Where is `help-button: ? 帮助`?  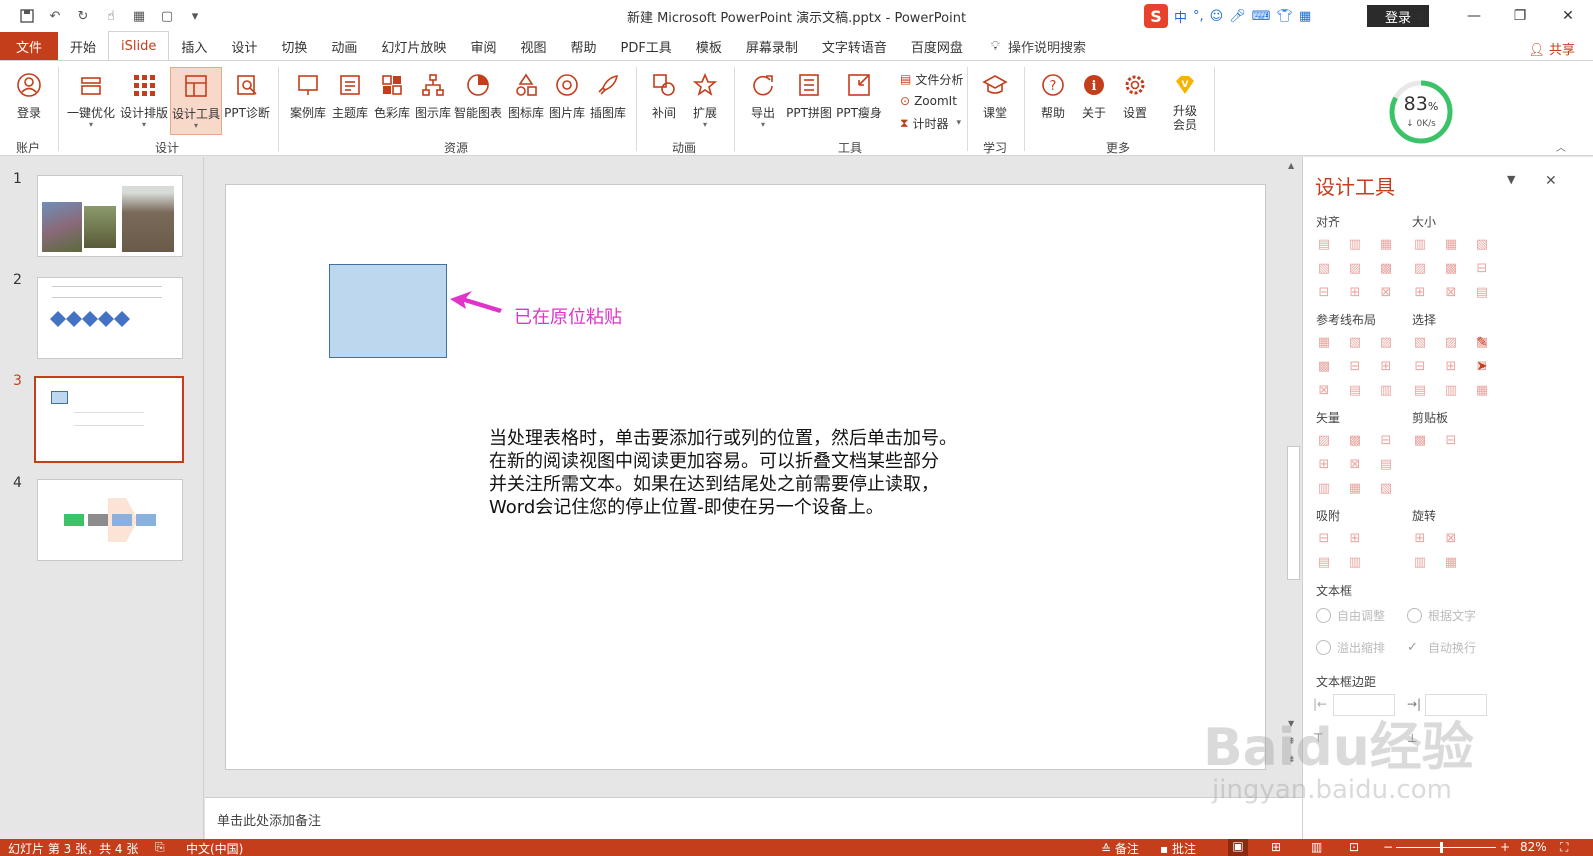
help-button: ? 帮助 is located at coordinates (1053, 101).